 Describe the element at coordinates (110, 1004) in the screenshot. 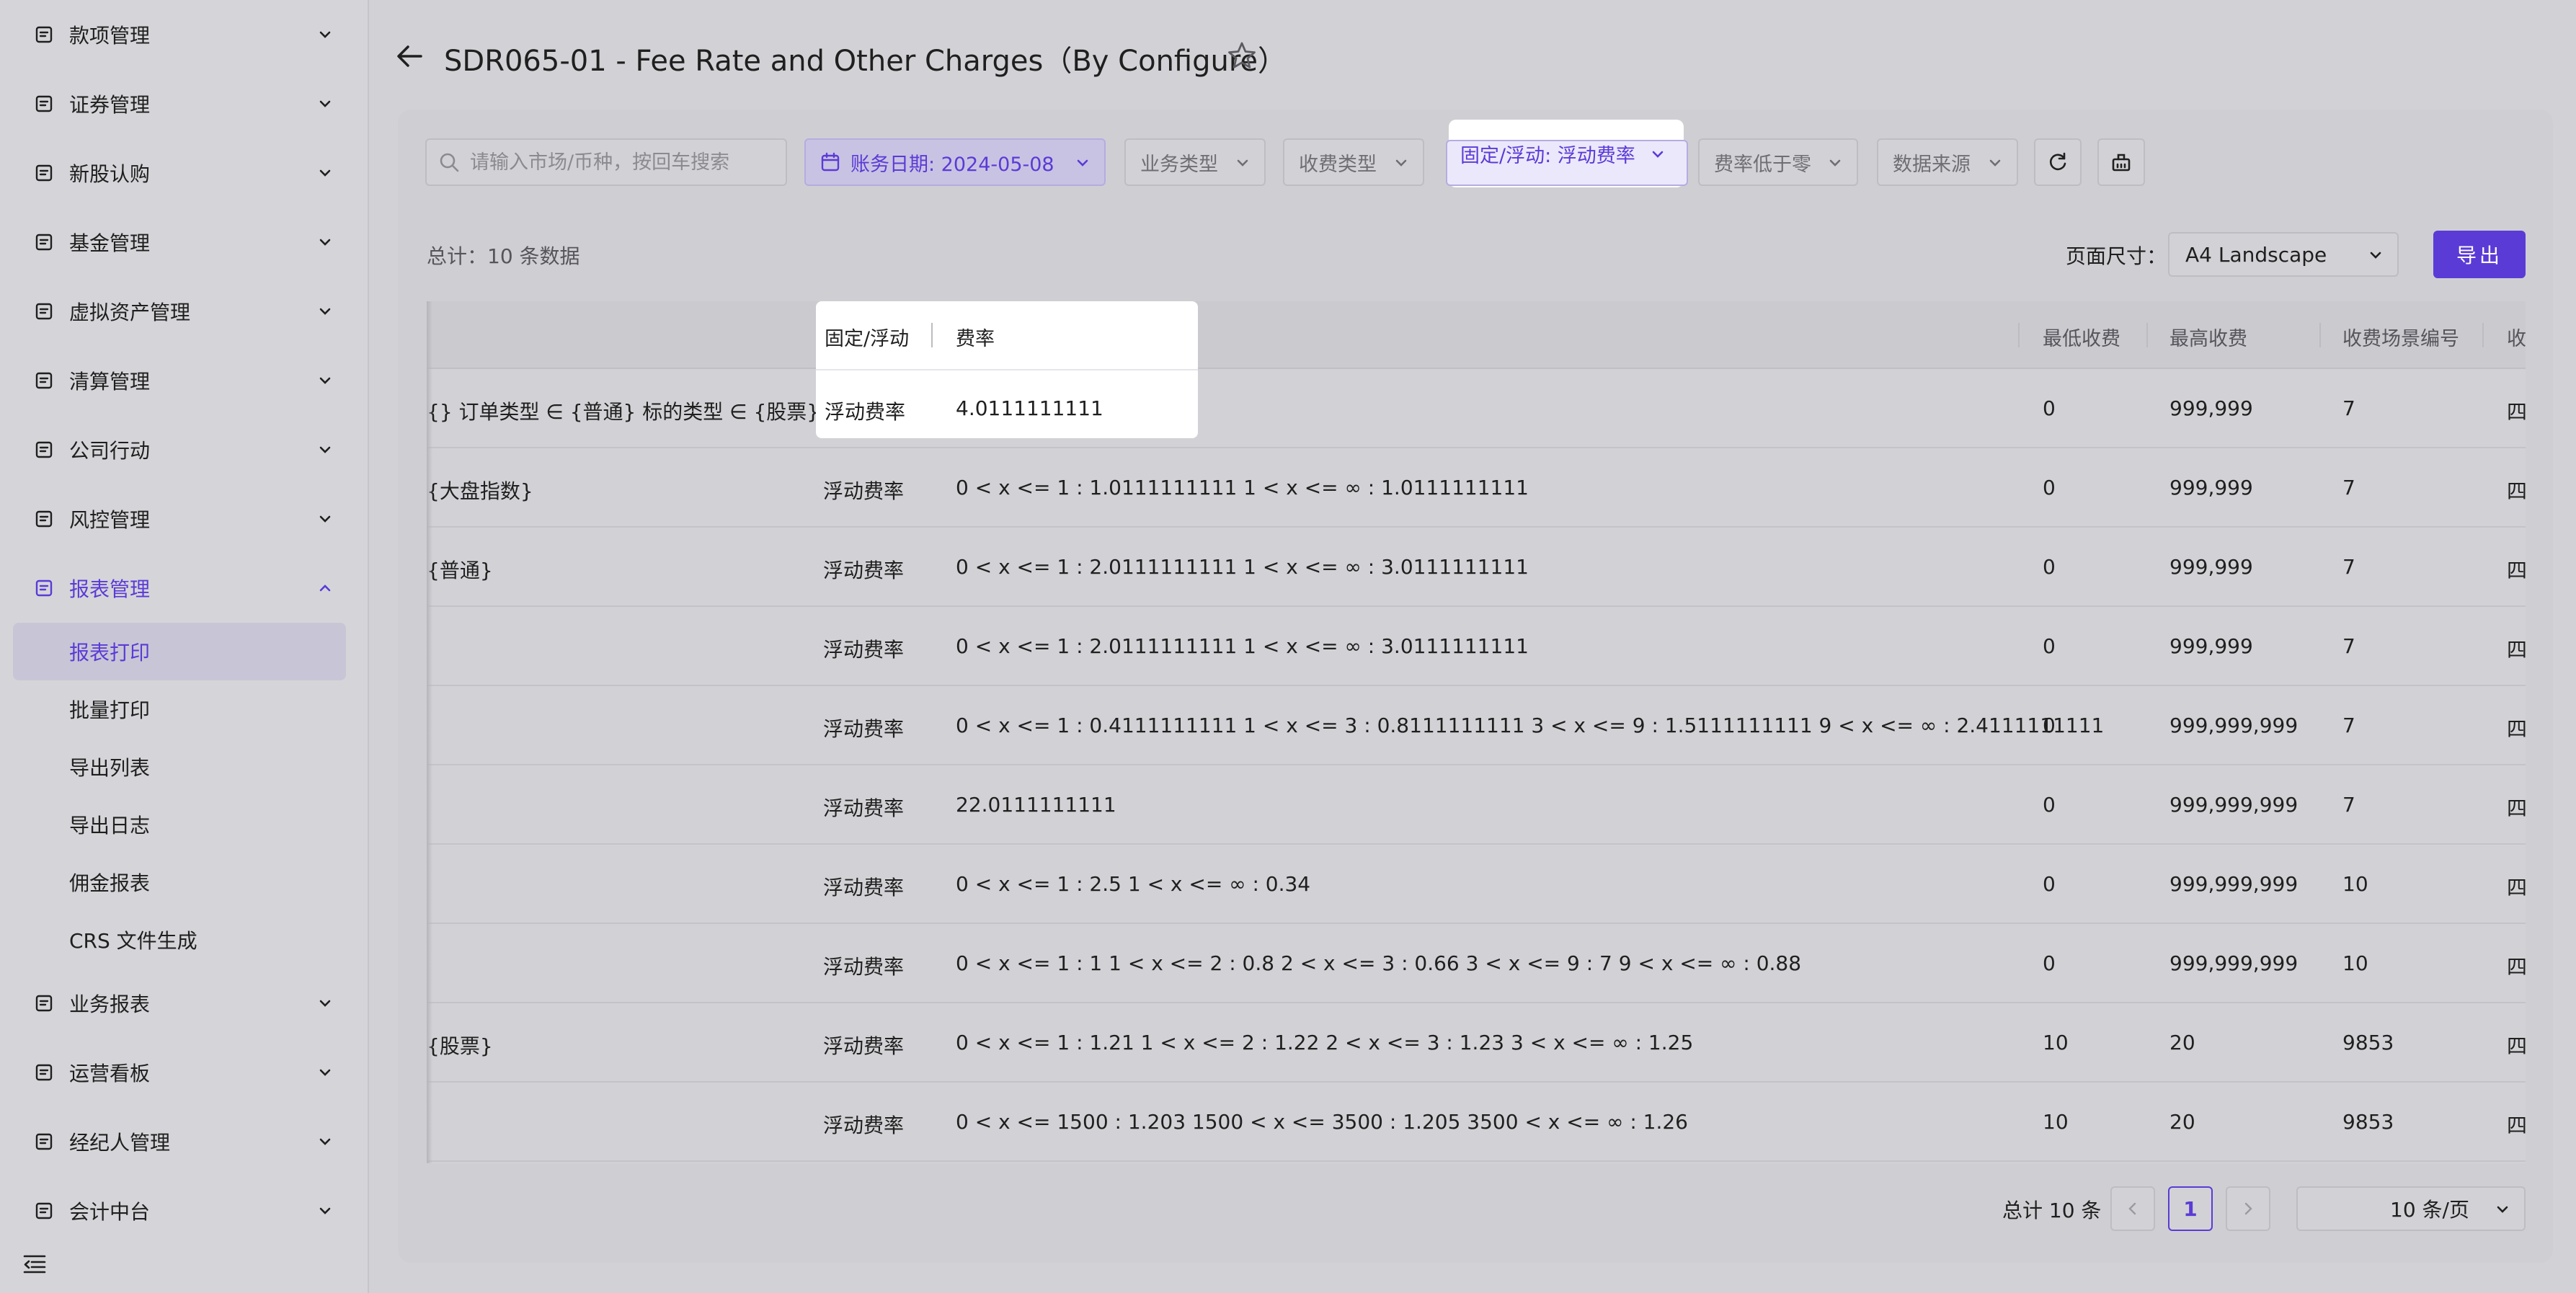

I see `sidebar-item-label: 业务报表` at that location.